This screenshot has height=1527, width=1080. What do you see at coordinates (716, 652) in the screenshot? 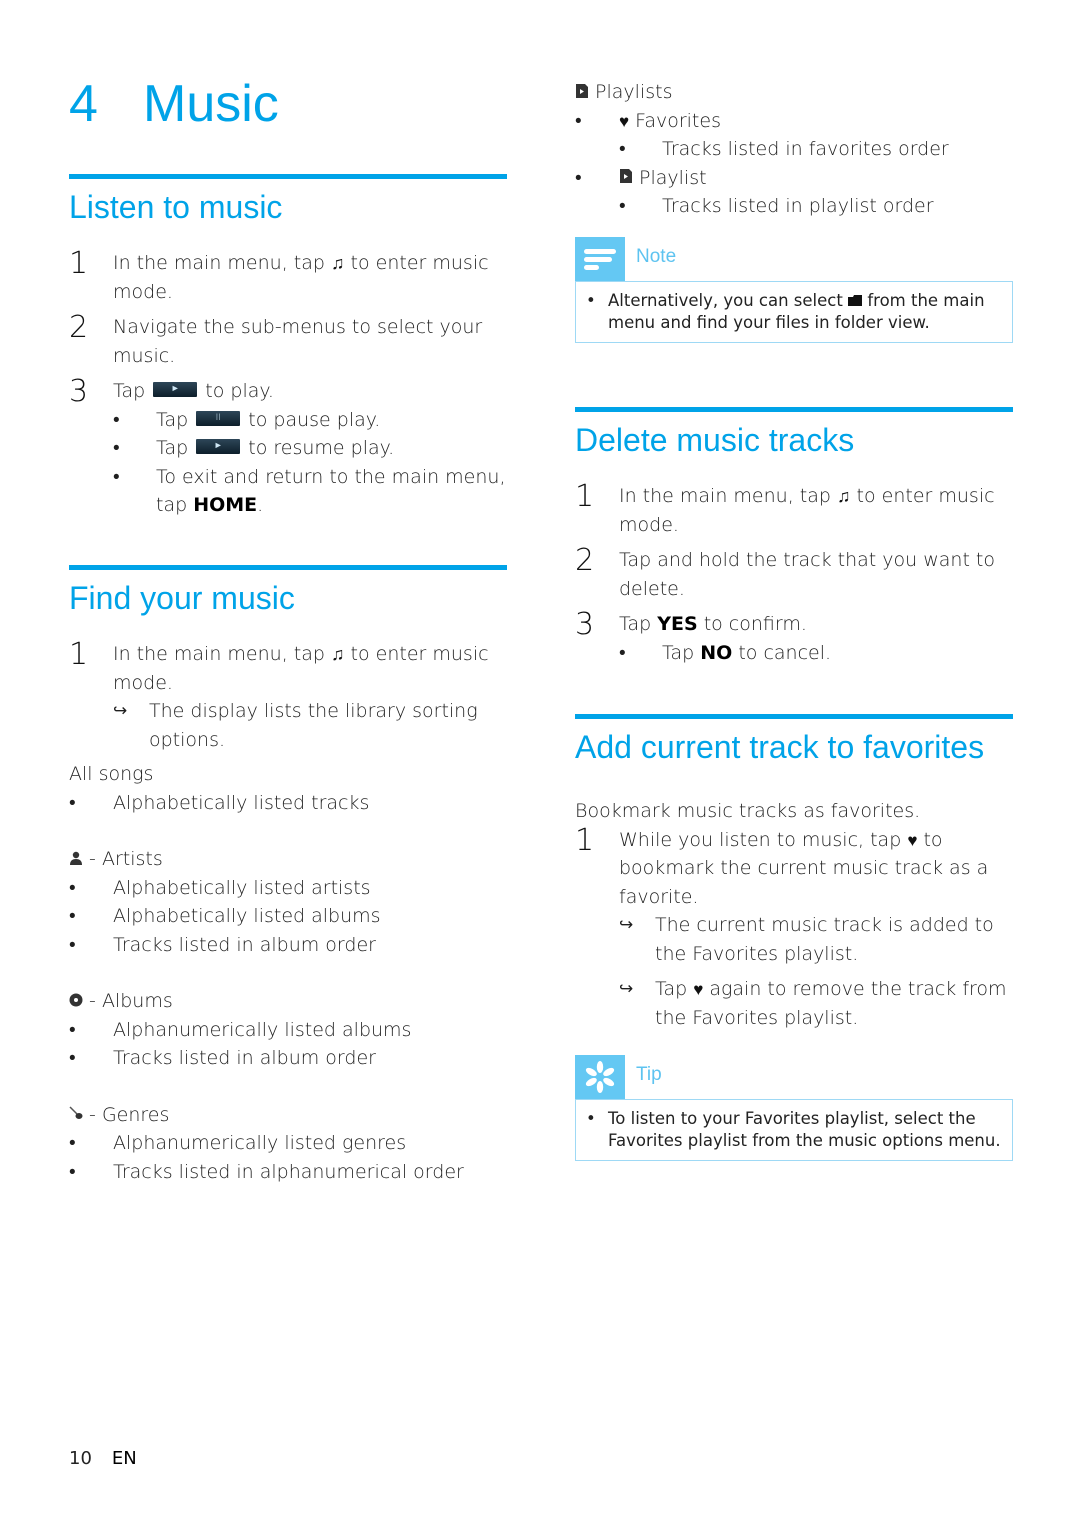
I see `no-keyword: NO` at bounding box center [716, 652].